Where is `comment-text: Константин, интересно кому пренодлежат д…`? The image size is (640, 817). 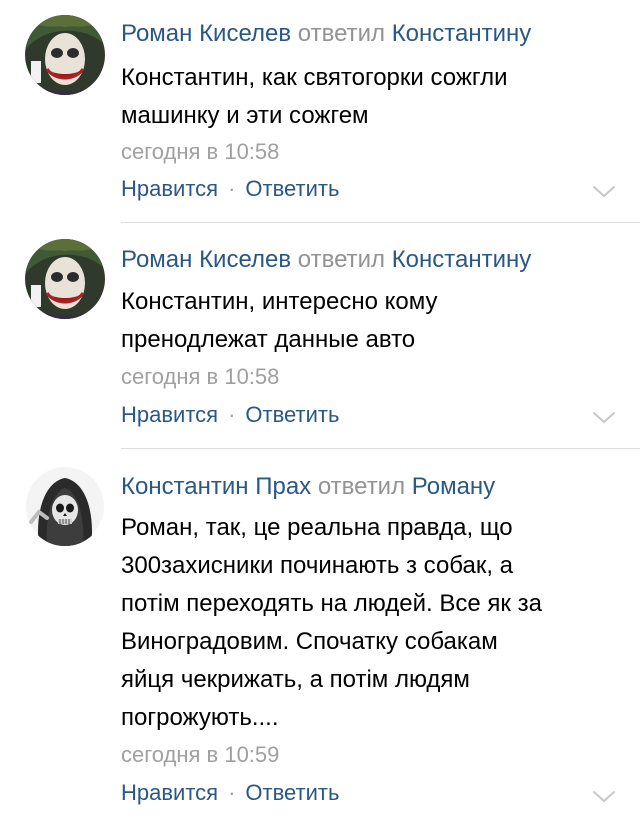 comment-text: Константин, интересно кому пренодлежат д… is located at coordinates (371, 321).